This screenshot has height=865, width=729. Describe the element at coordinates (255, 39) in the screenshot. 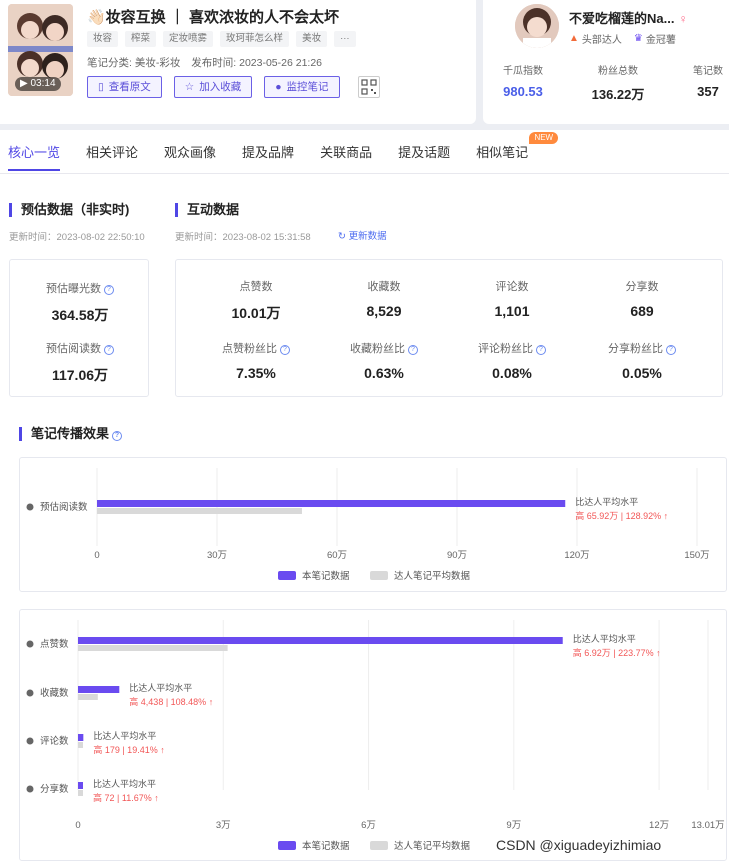

I see `tag: 玫珂菲怎么样` at that location.